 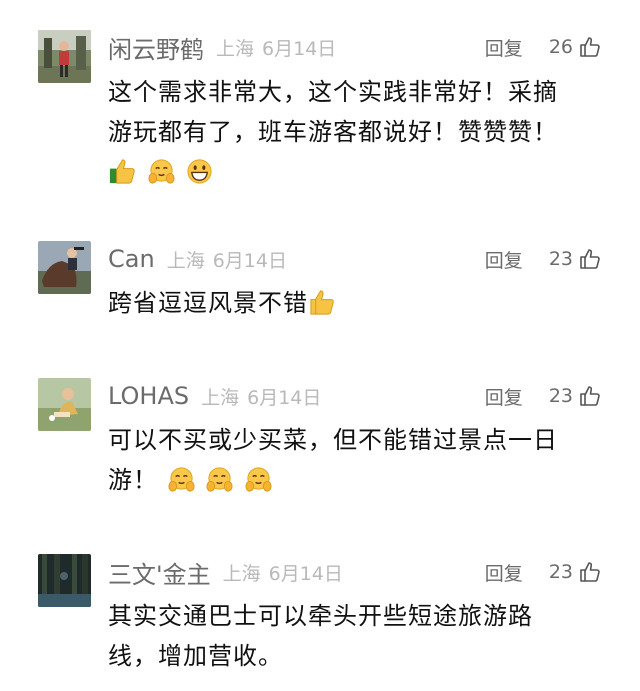 I want to click on username: LOHAS, so click(x=148, y=396).